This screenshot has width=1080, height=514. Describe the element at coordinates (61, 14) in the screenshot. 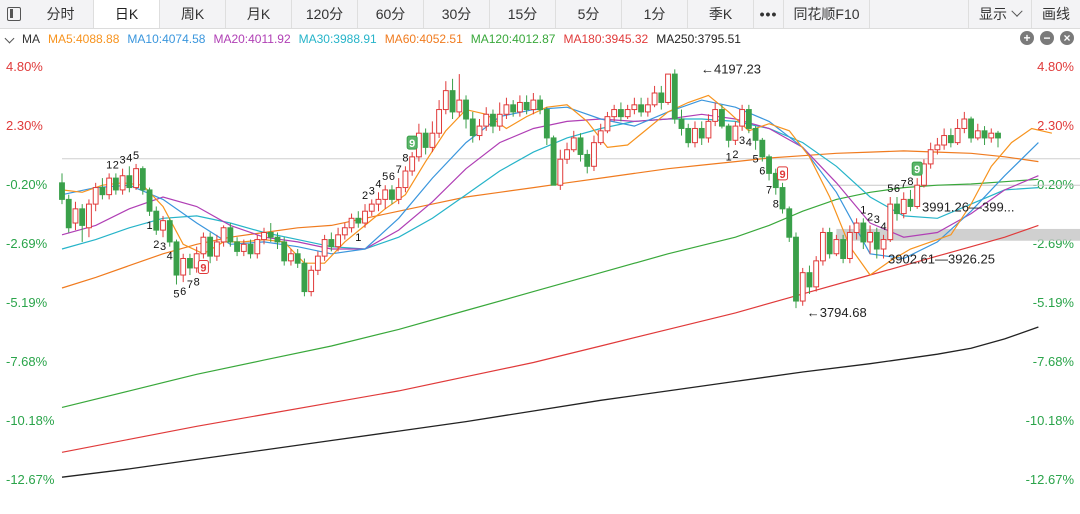

I see `tab-0: 分时` at that location.